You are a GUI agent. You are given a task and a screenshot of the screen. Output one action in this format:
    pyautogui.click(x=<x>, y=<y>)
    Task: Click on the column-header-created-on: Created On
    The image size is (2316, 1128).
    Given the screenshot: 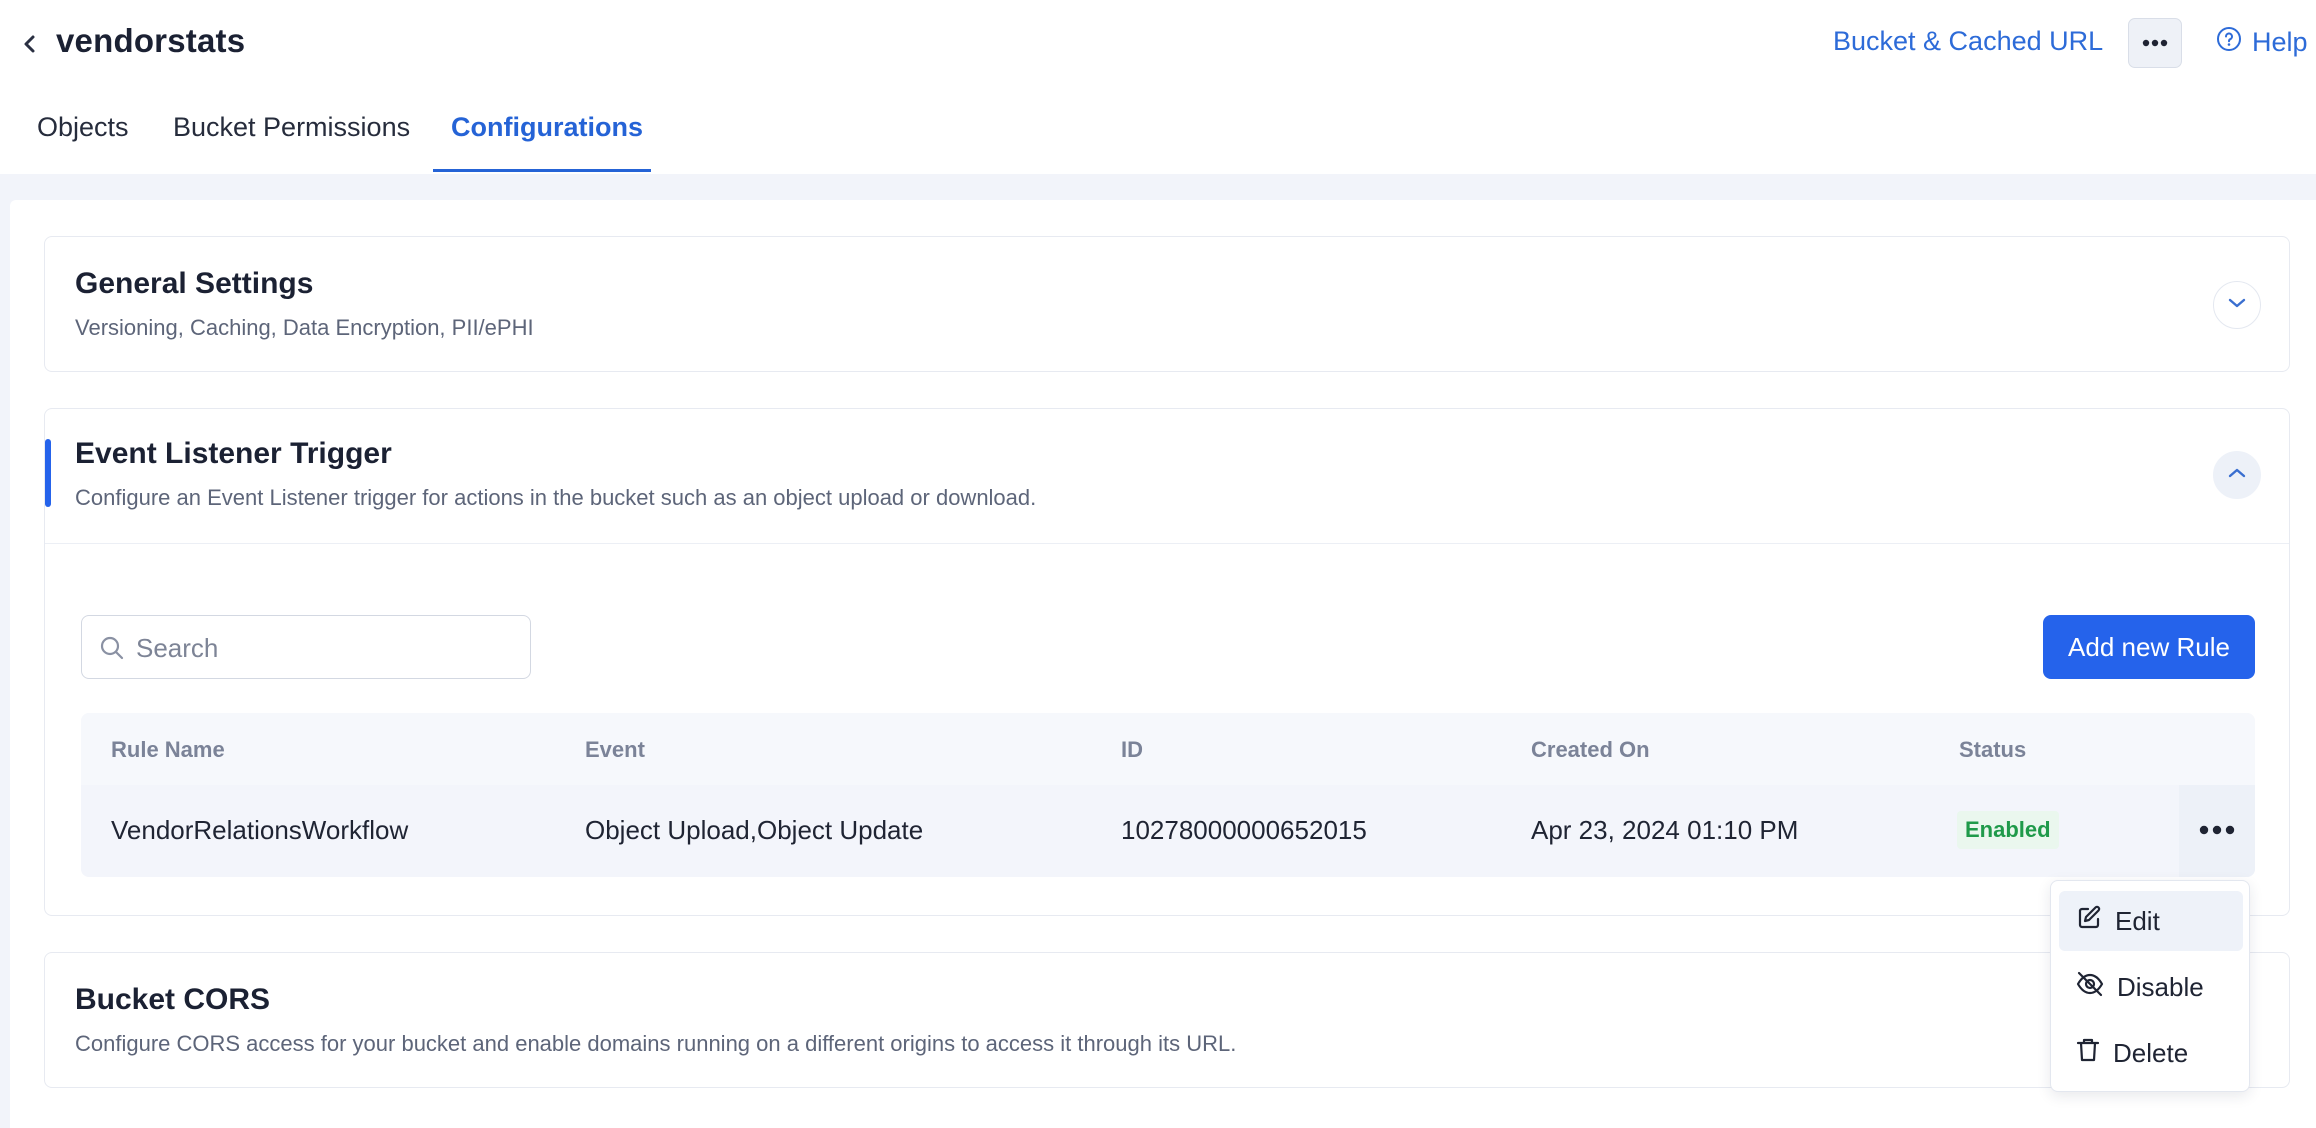 What is the action you would take?
    pyautogui.click(x=1590, y=750)
    